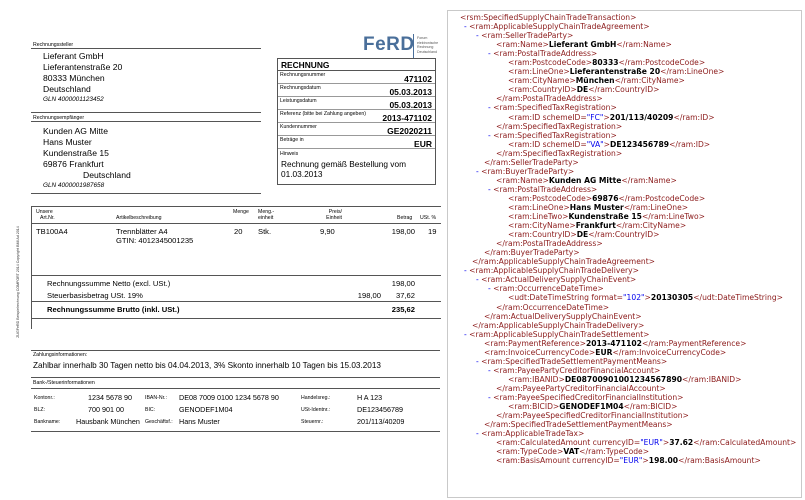 The height and width of the screenshot is (500, 805). I want to click on delivery-date: 05.03.2013, so click(410, 105).